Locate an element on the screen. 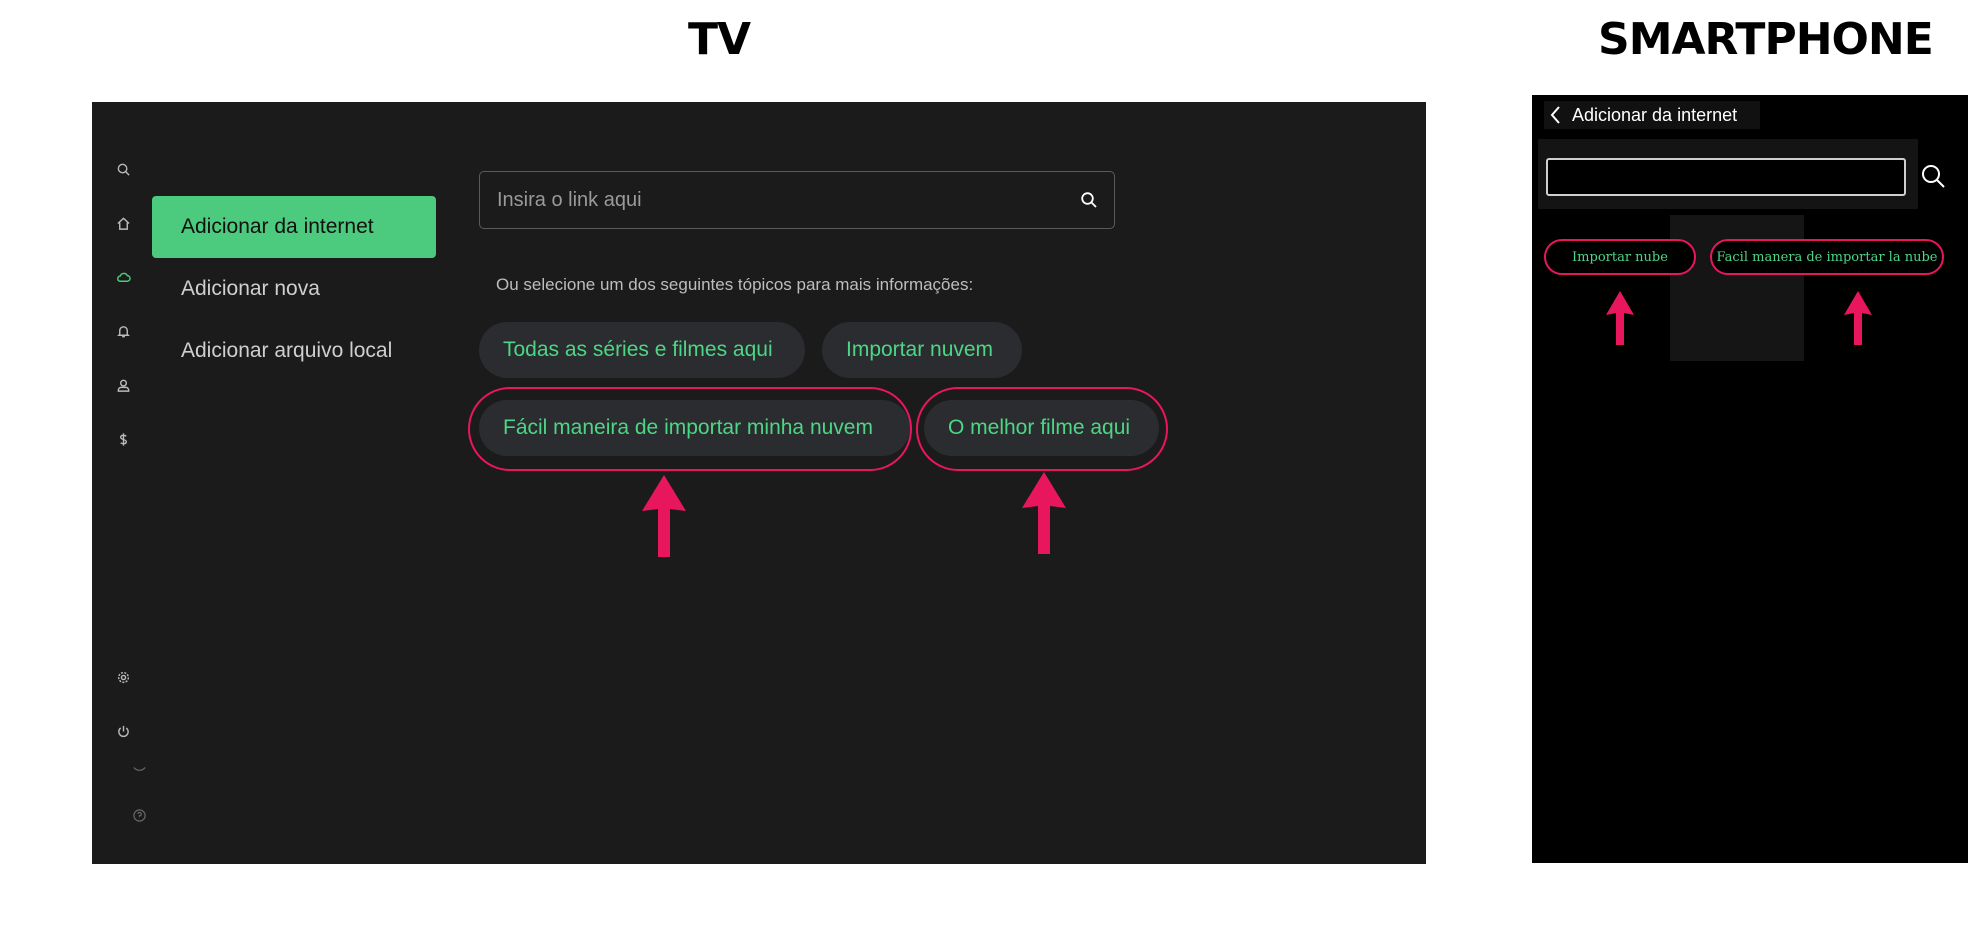 The height and width of the screenshot is (943, 1984). phone-chip-easy-import-cloud: Facil manera de importar la nube is located at coordinates (1827, 257).